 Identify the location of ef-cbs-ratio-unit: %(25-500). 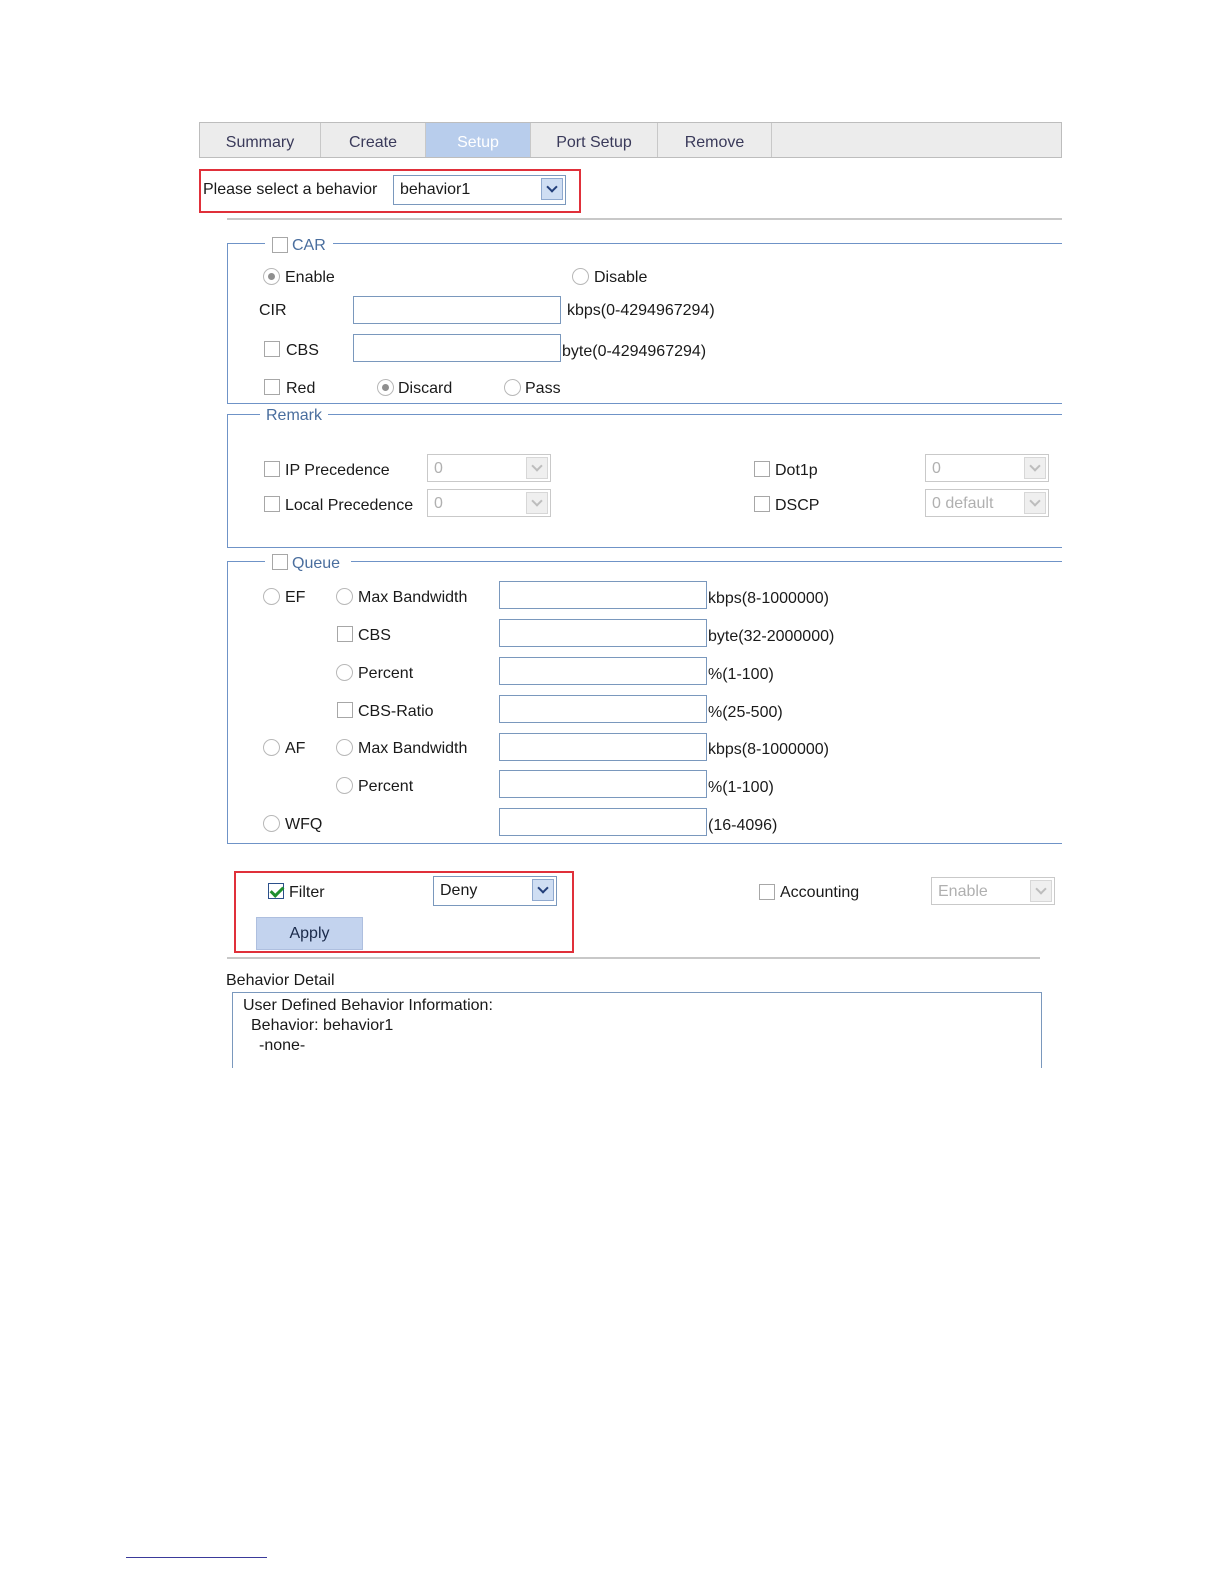
(745, 712).